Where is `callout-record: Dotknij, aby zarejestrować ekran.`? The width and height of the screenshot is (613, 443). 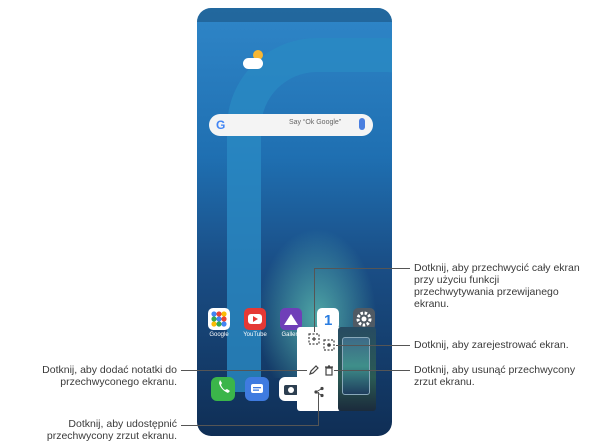
callout-record: Dotknij, aby zarejestrować ekran. is located at coordinates (512, 345).